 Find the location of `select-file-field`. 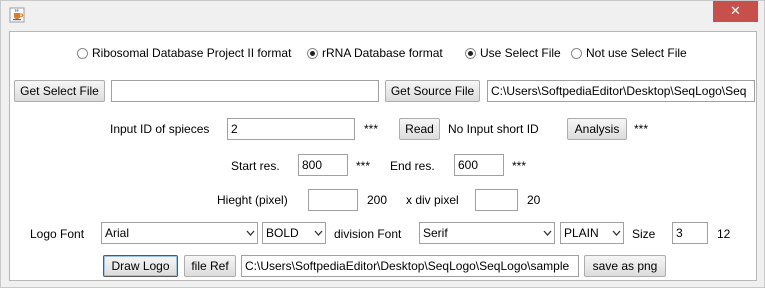

select-file-field is located at coordinates (245, 91).